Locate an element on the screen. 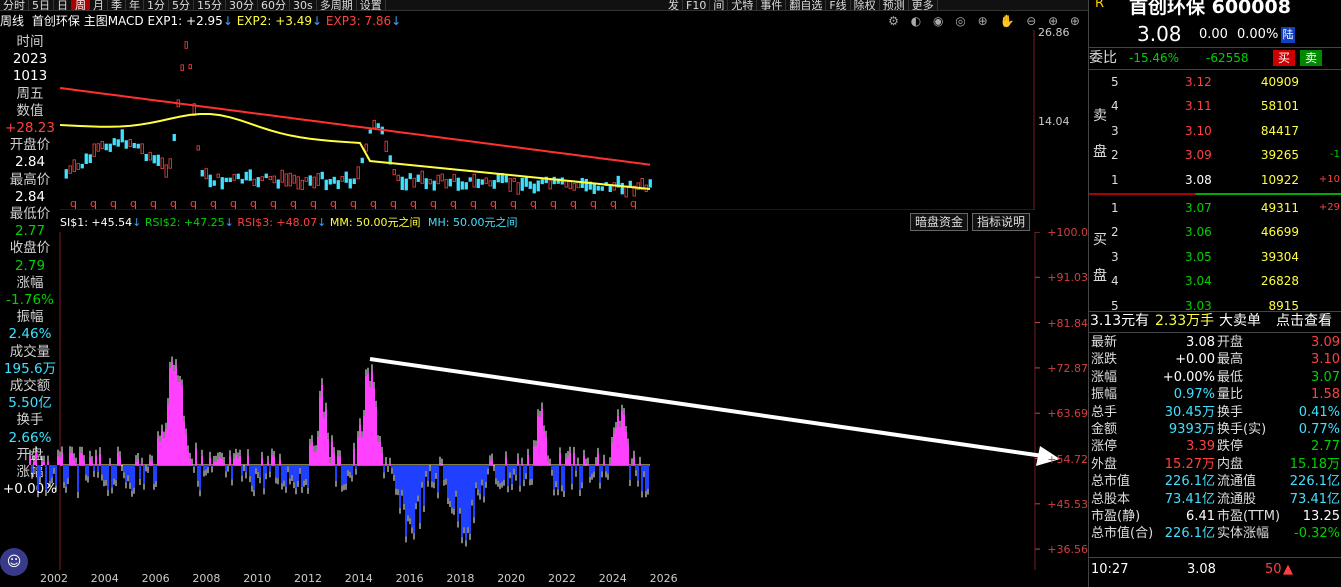 The height and width of the screenshot is (587, 1341). period-tab: 周 is located at coordinates (81, 5).